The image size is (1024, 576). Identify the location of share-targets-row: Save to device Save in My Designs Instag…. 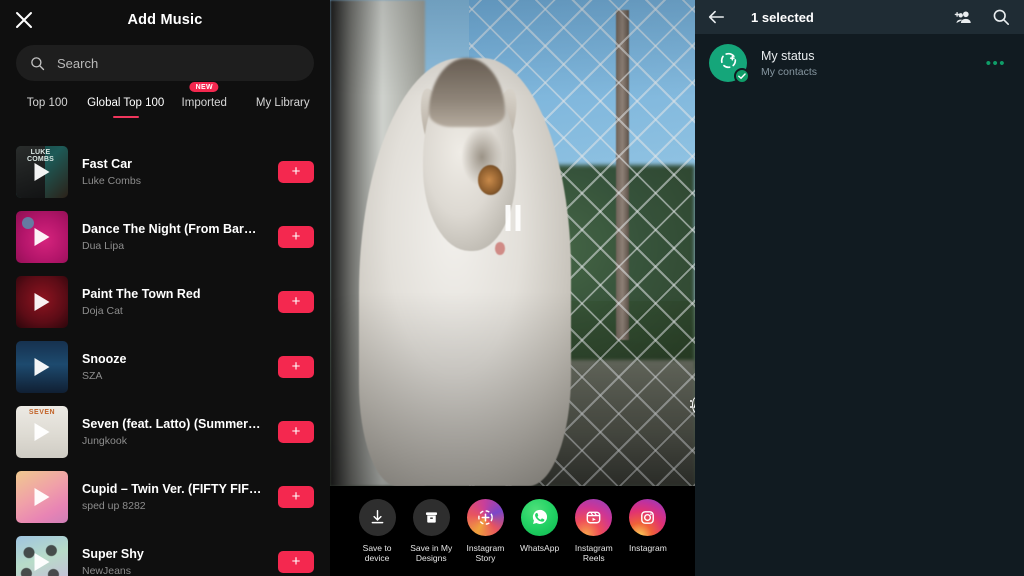
(512, 531).